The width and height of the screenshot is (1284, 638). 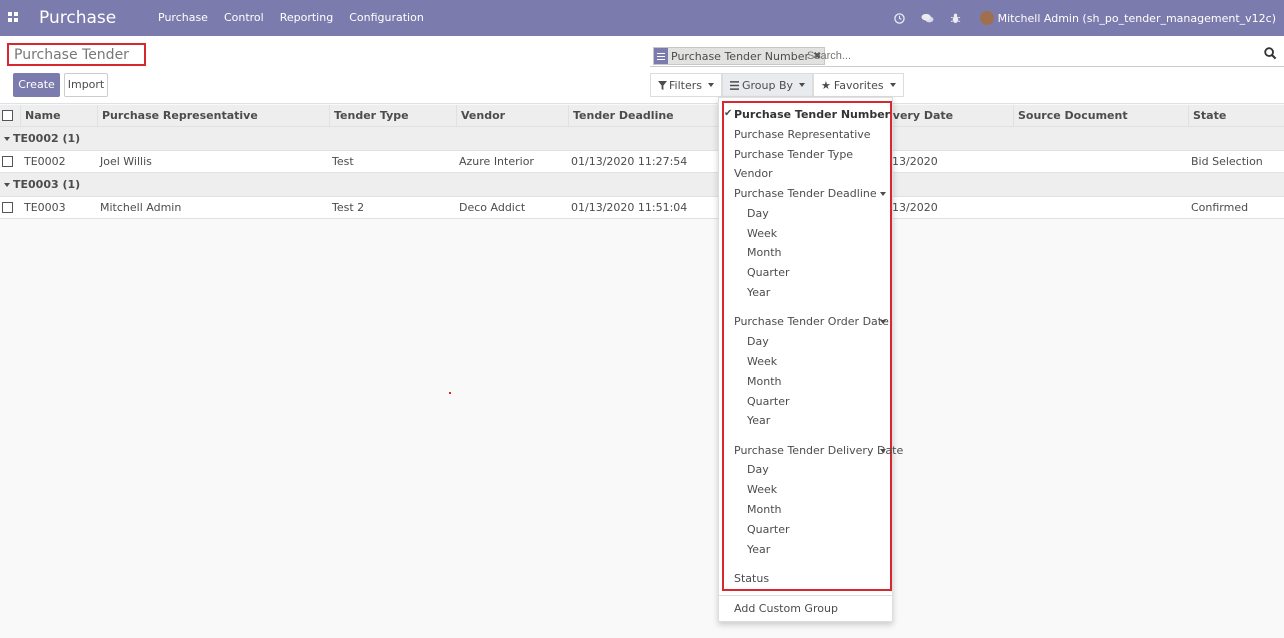 What do you see at coordinates (1100, 116) in the screenshot?
I see `column-source-document: Source Document` at bounding box center [1100, 116].